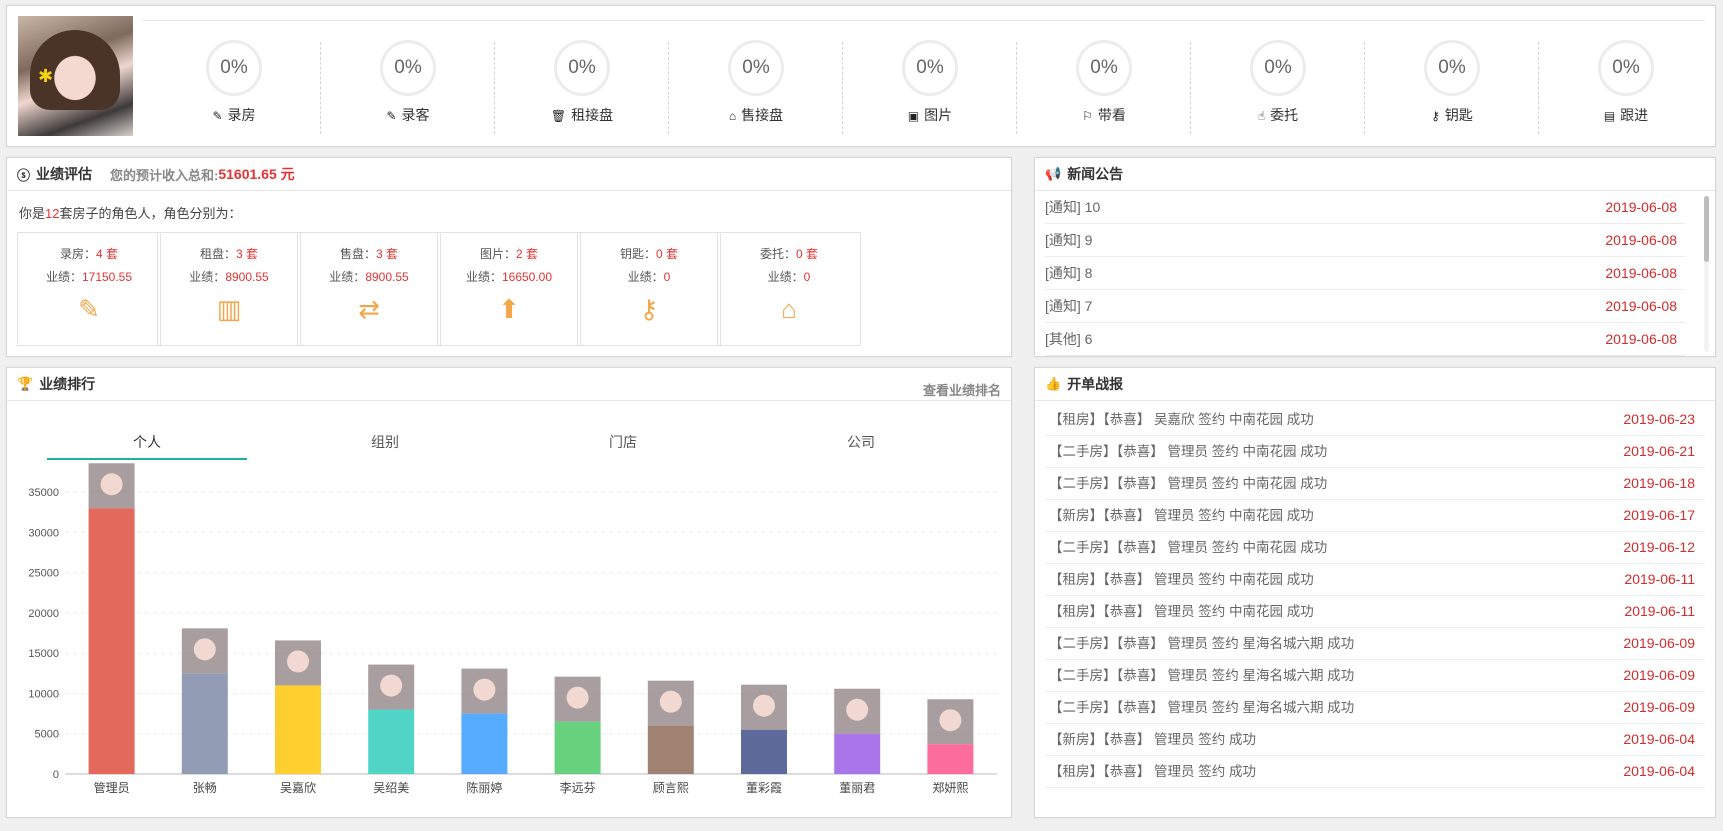  I want to click on x-tick-label: 李远芬, so click(578, 787).